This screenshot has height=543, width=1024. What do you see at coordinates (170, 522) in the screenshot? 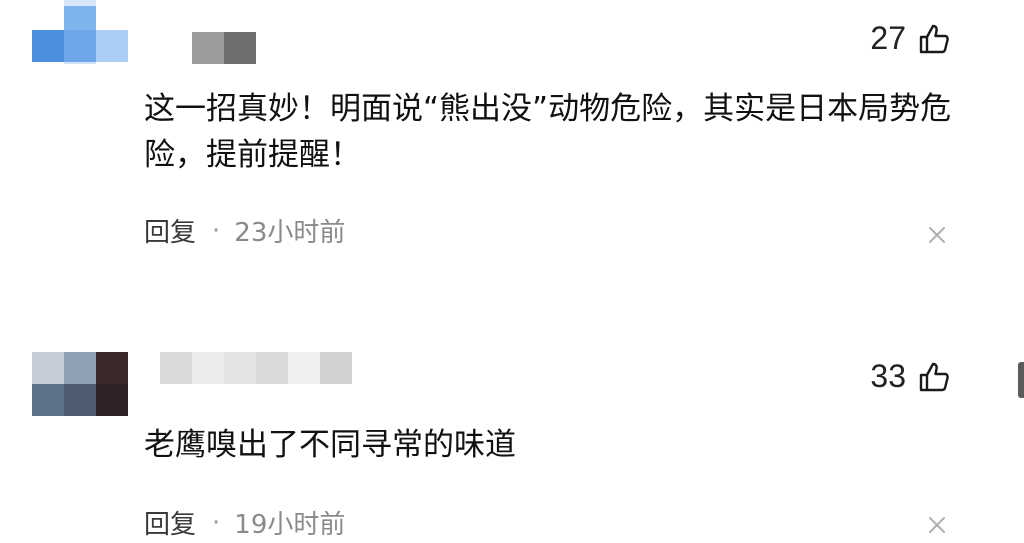
I see `reply-button: 回复` at bounding box center [170, 522].